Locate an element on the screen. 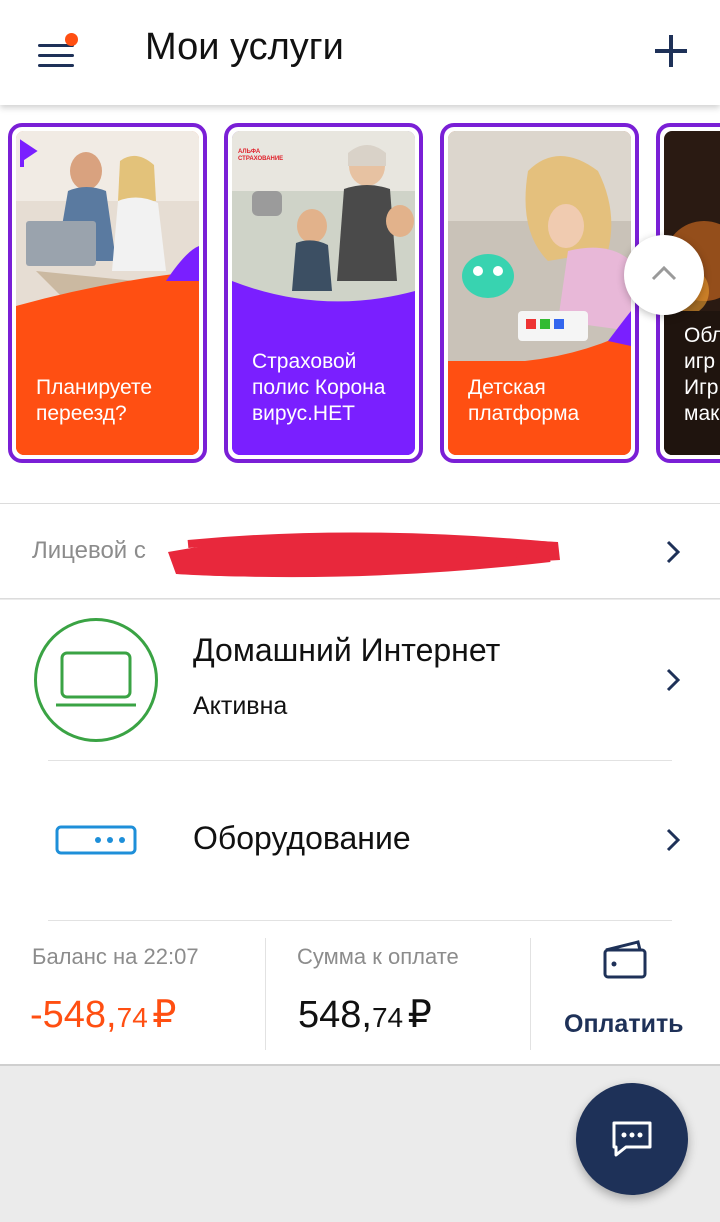 The height and width of the screenshot is (1222, 720). story-caption-line: полис Корона is located at coordinates (319, 387).